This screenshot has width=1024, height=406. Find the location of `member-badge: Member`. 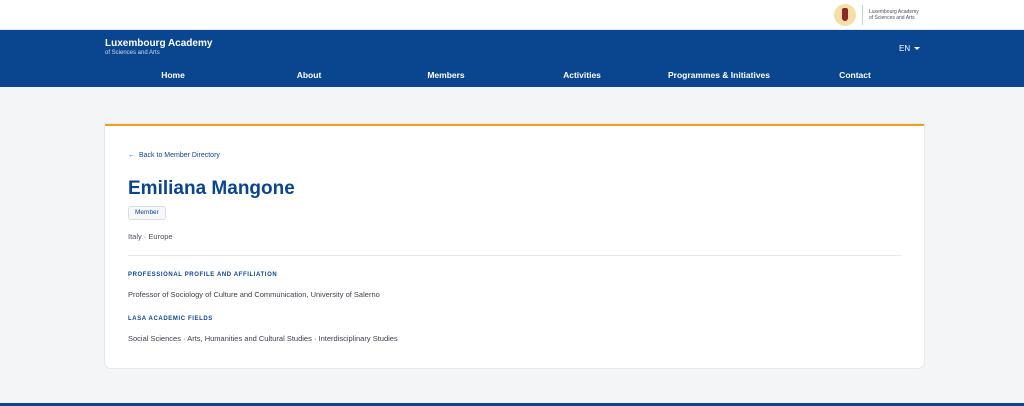

member-badge: Member is located at coordinates (147, 213).